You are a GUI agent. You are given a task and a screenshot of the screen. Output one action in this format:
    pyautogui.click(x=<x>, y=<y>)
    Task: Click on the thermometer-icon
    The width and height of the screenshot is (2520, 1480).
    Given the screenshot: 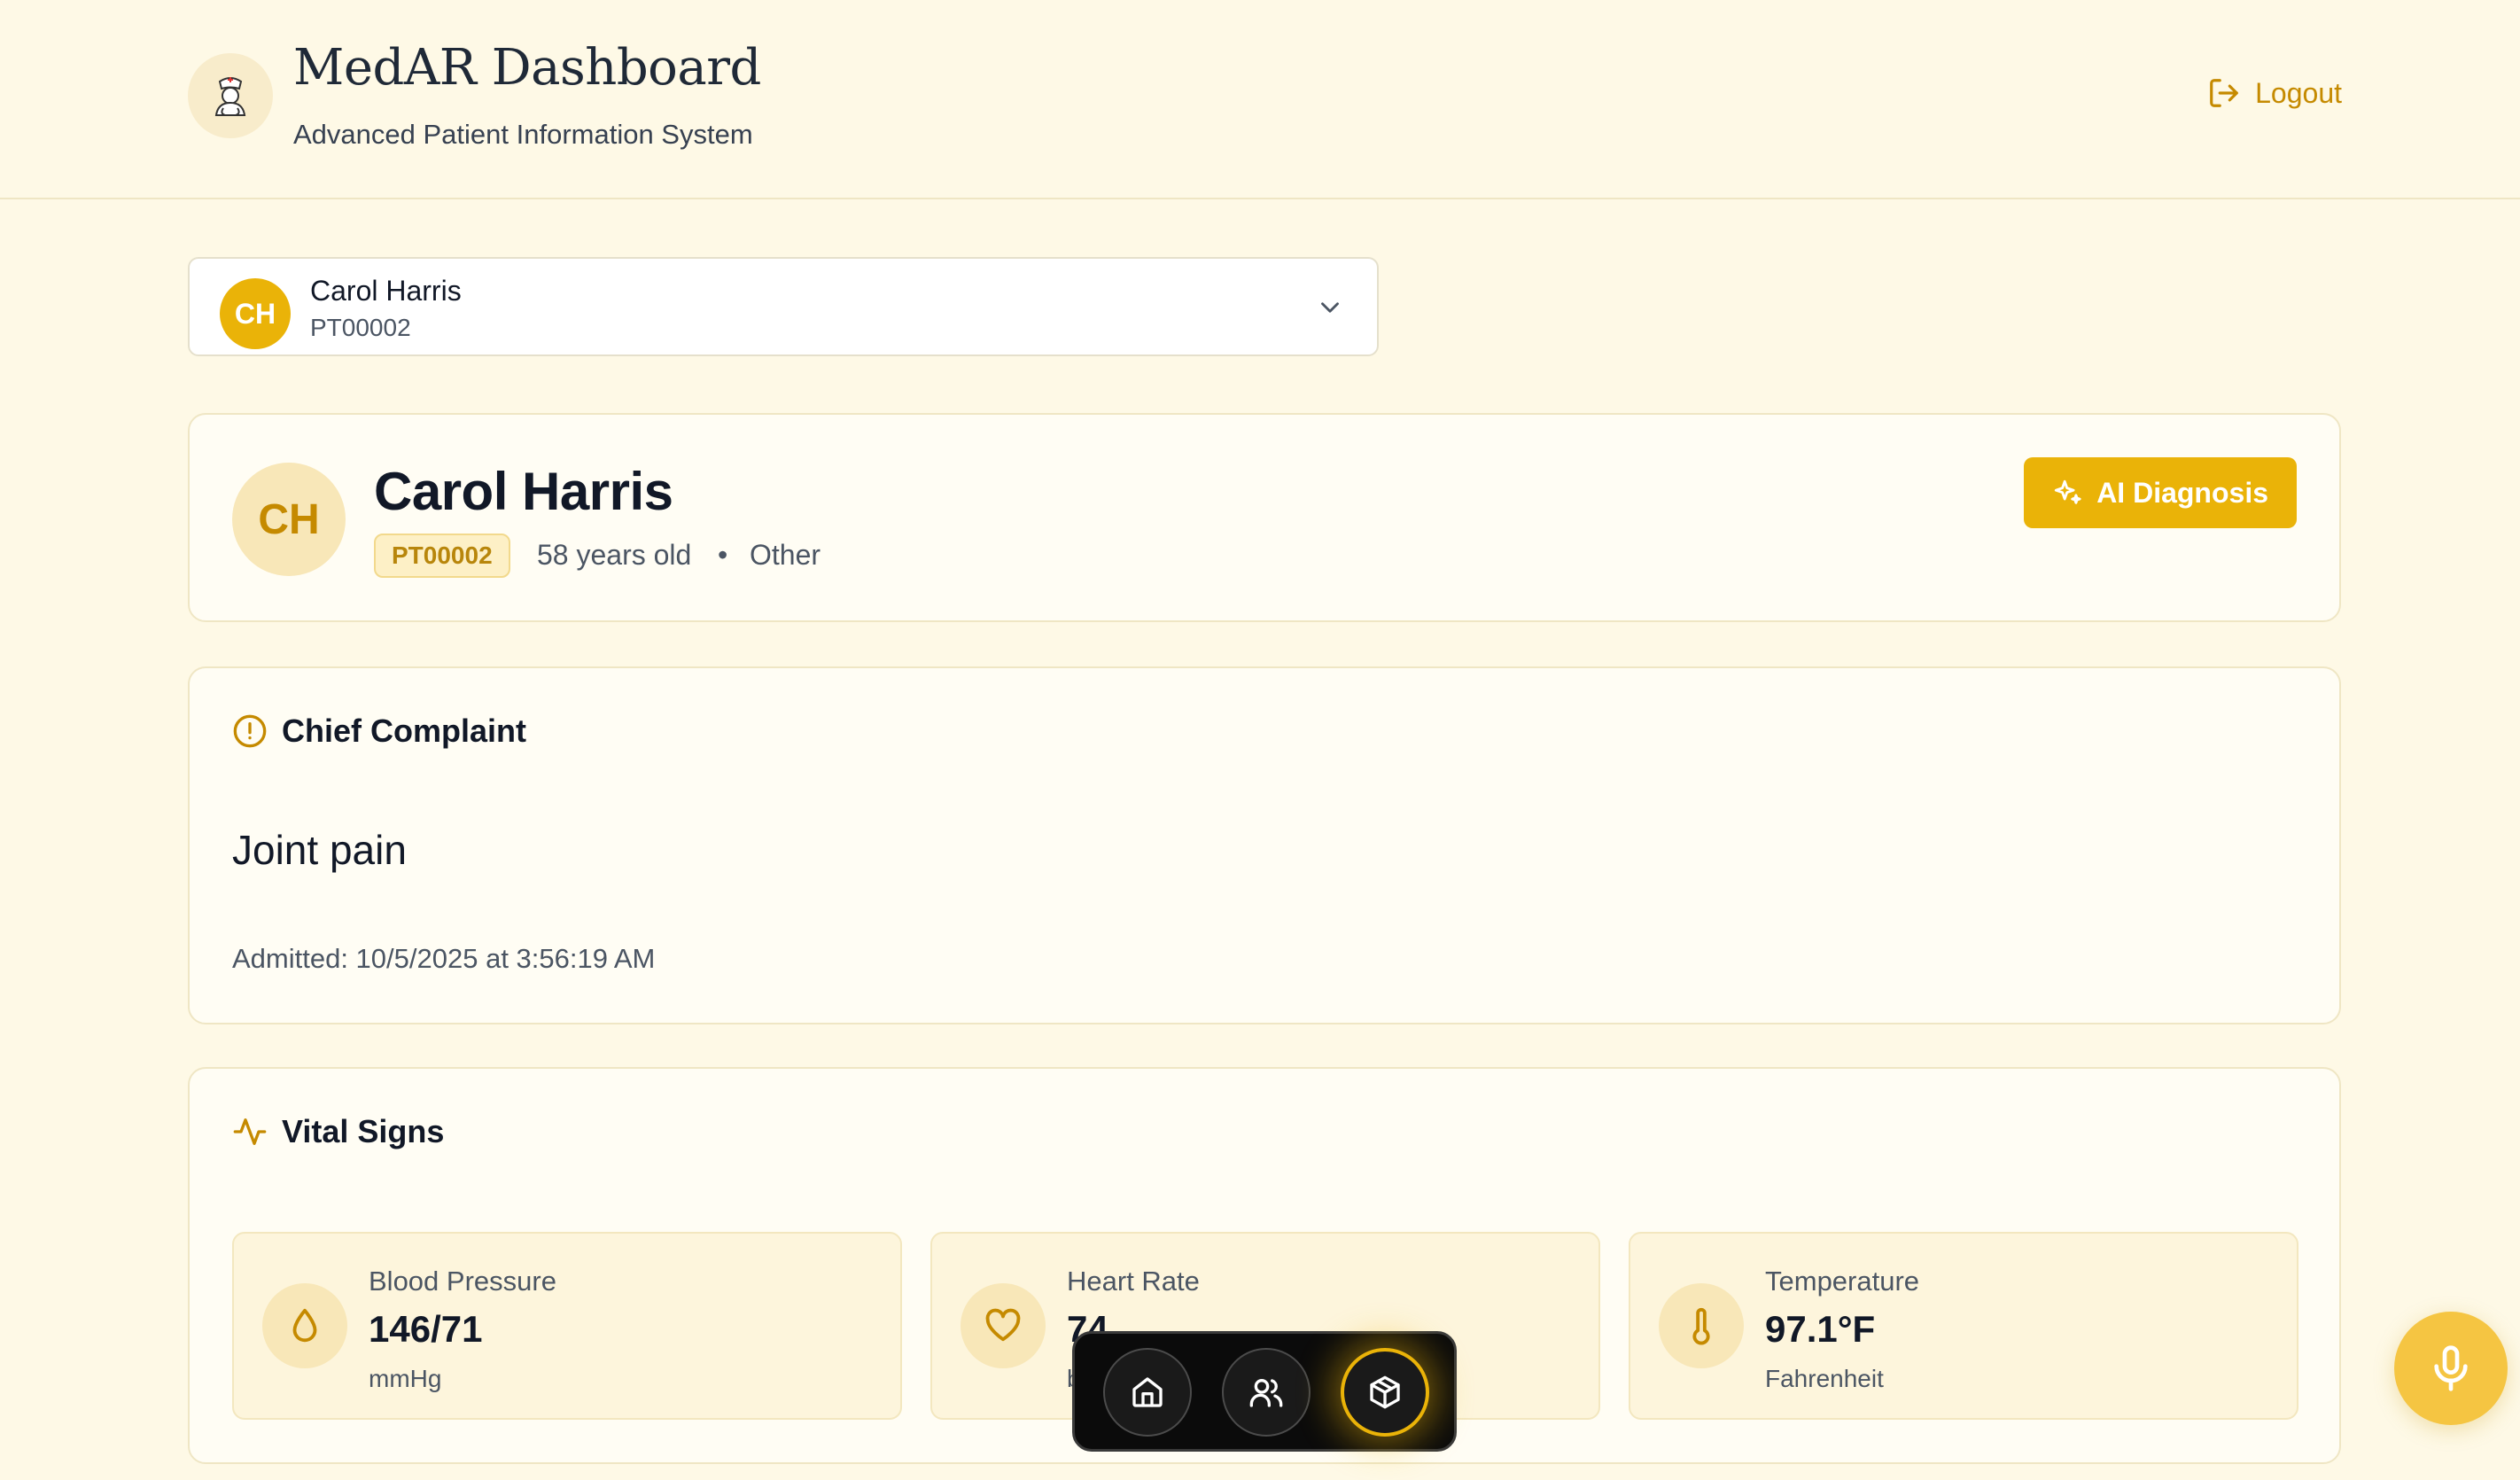 What is the action you would take?
    pyautogui.click(x=1701, y=1325)
    